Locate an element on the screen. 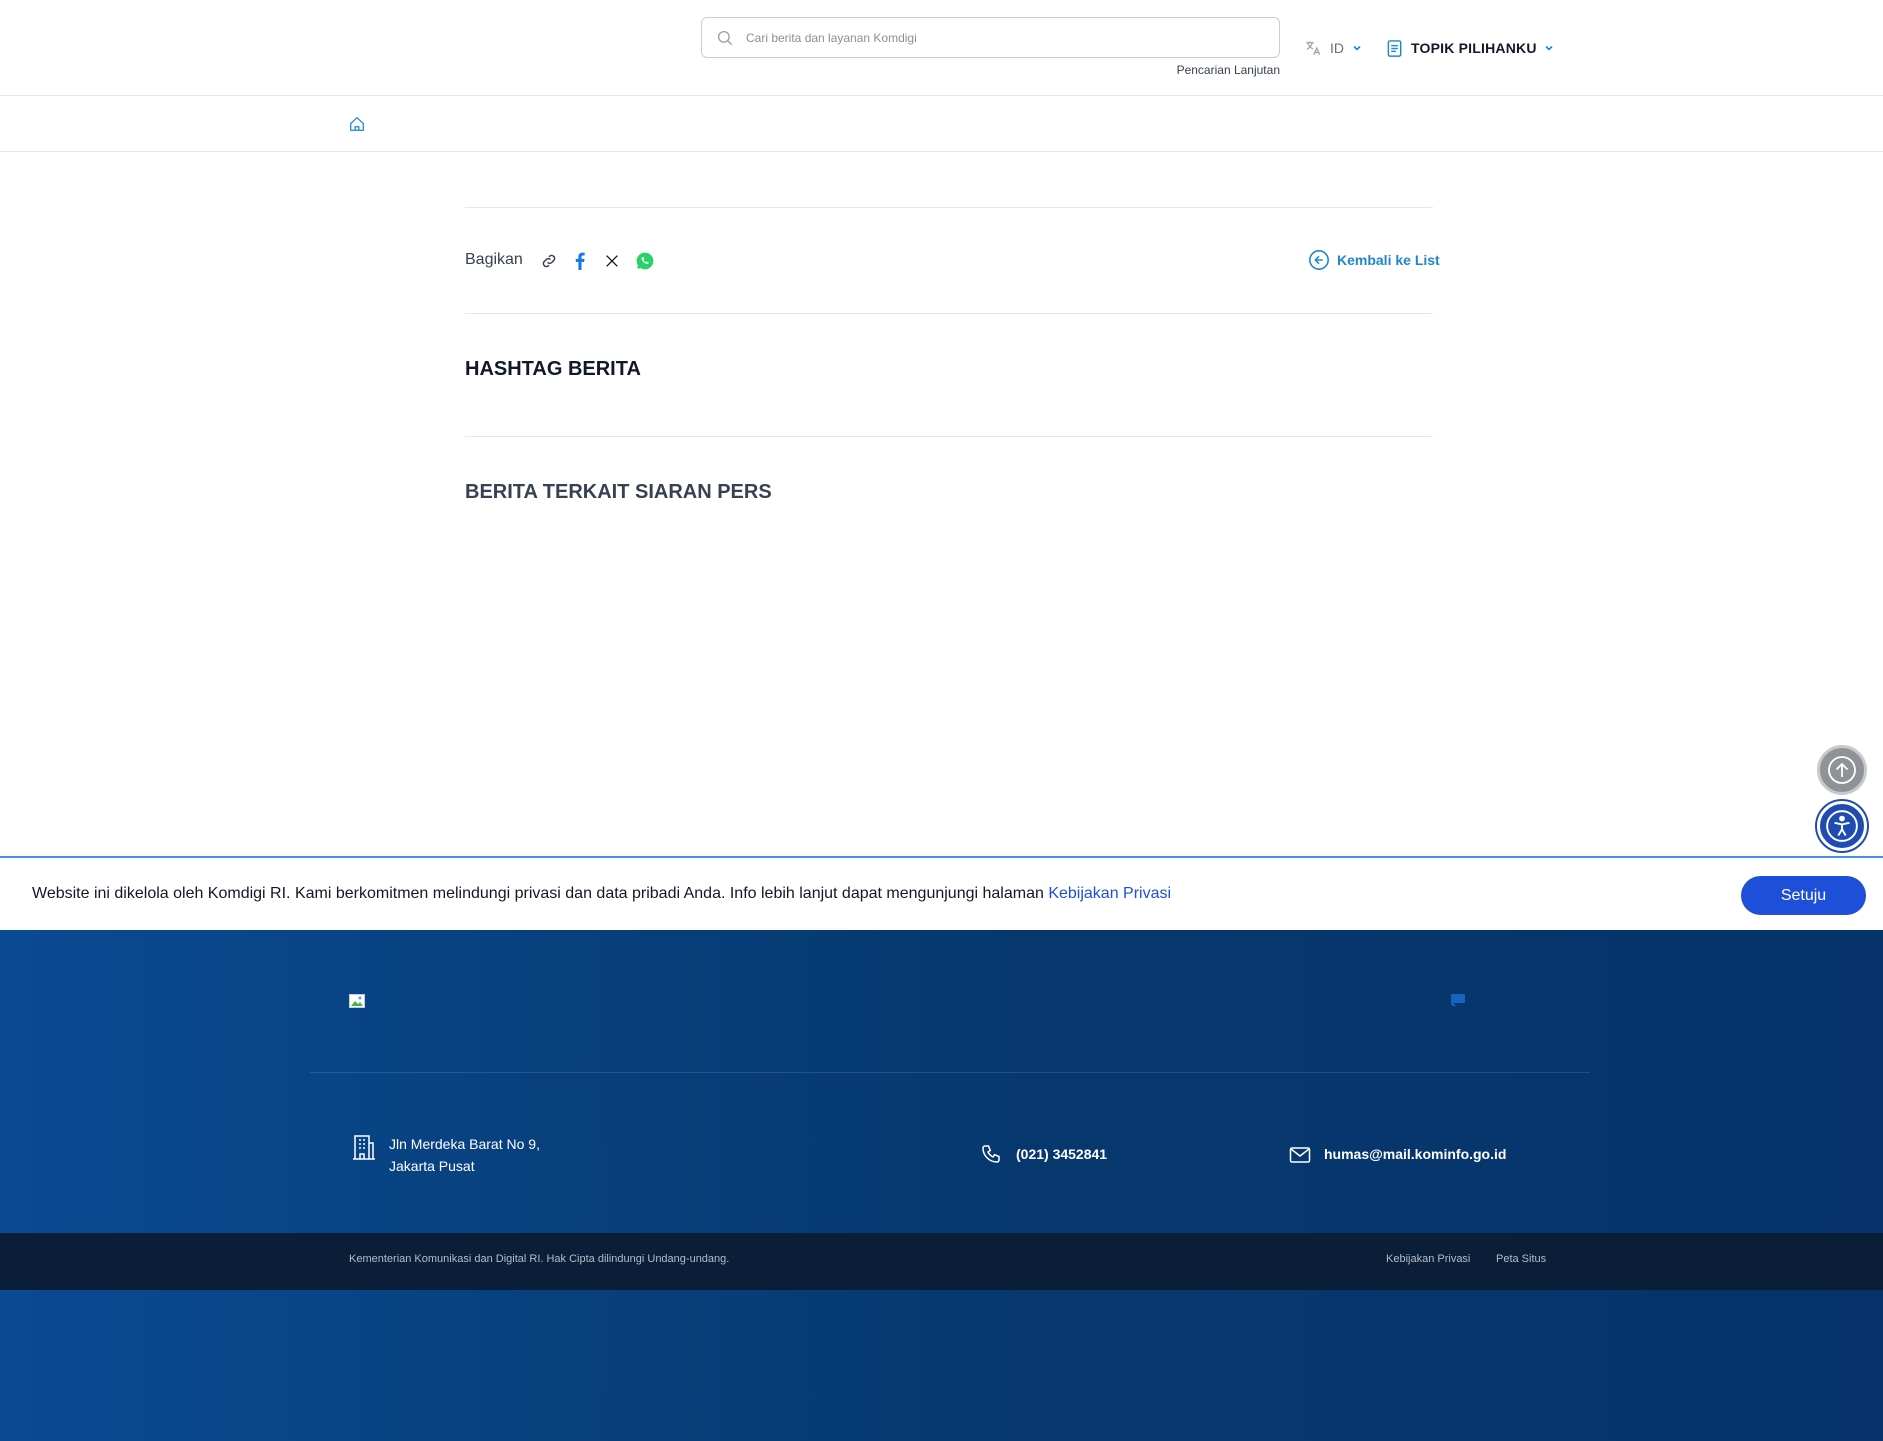  footer-divider is located at coordinates (950, 1072).